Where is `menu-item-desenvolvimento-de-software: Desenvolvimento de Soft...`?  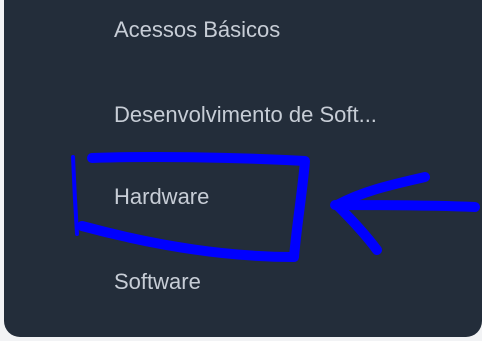 menu-item-desenvolvimento-de-software: Desenvolvimento de Soft... is located at coordinates (298, 115).